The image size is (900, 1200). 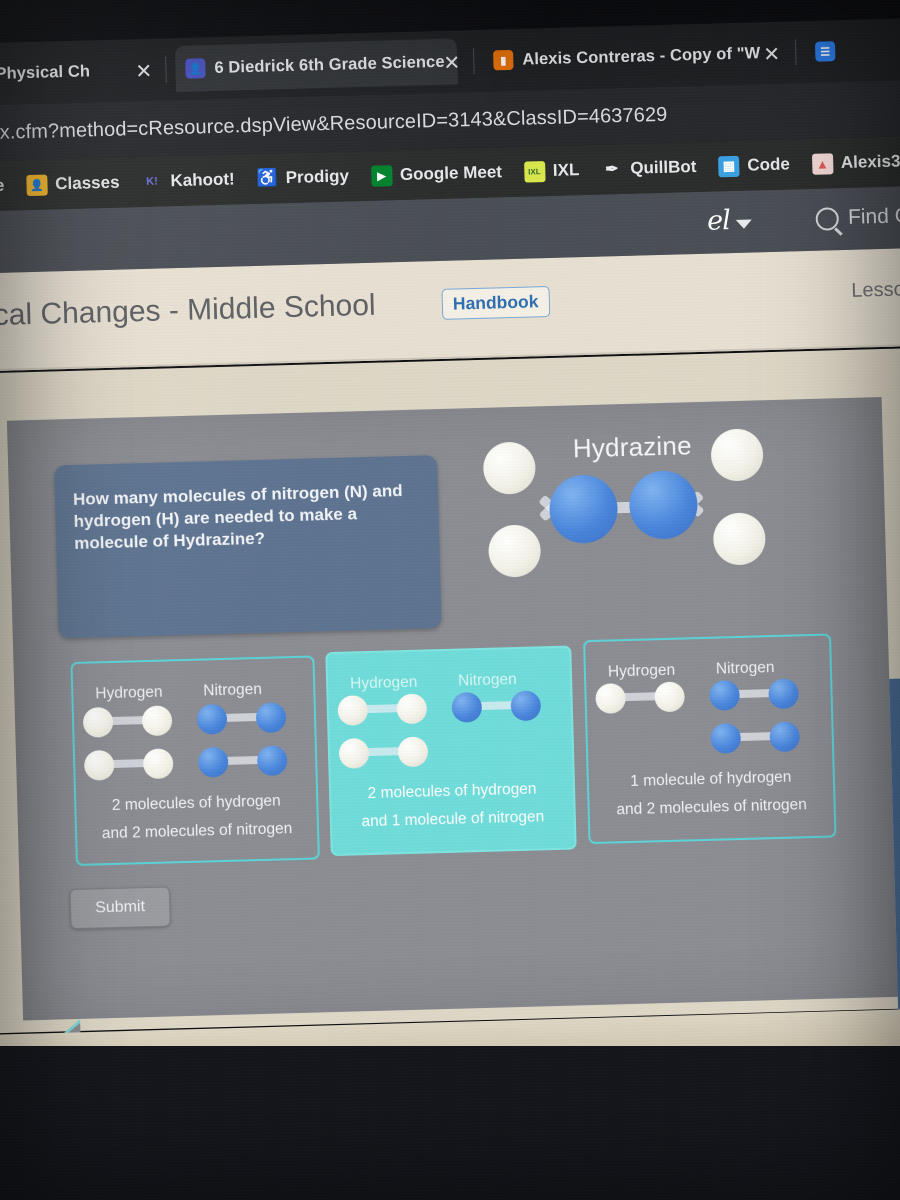 What do you see at coordinates (129, 693) in the screenshot?
I see `option-a-hydrogen-label: Hydrogen` at bounding box center [129, 693].